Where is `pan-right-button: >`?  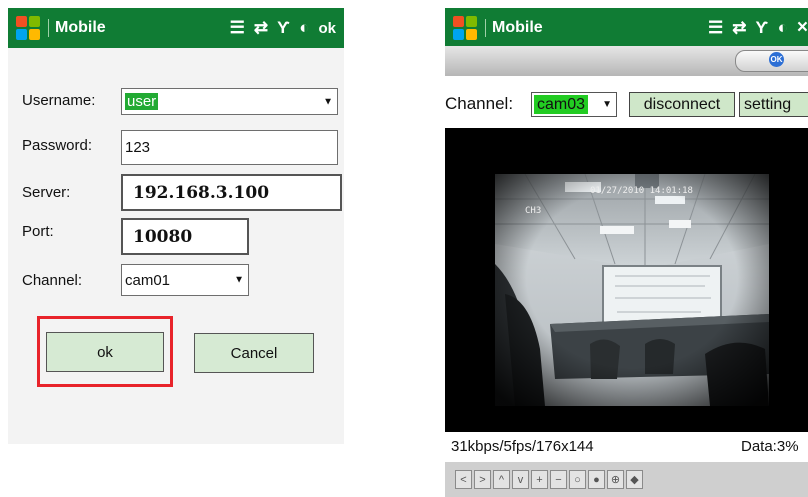
pan-right-button: > is located at coordinates (482, 479).